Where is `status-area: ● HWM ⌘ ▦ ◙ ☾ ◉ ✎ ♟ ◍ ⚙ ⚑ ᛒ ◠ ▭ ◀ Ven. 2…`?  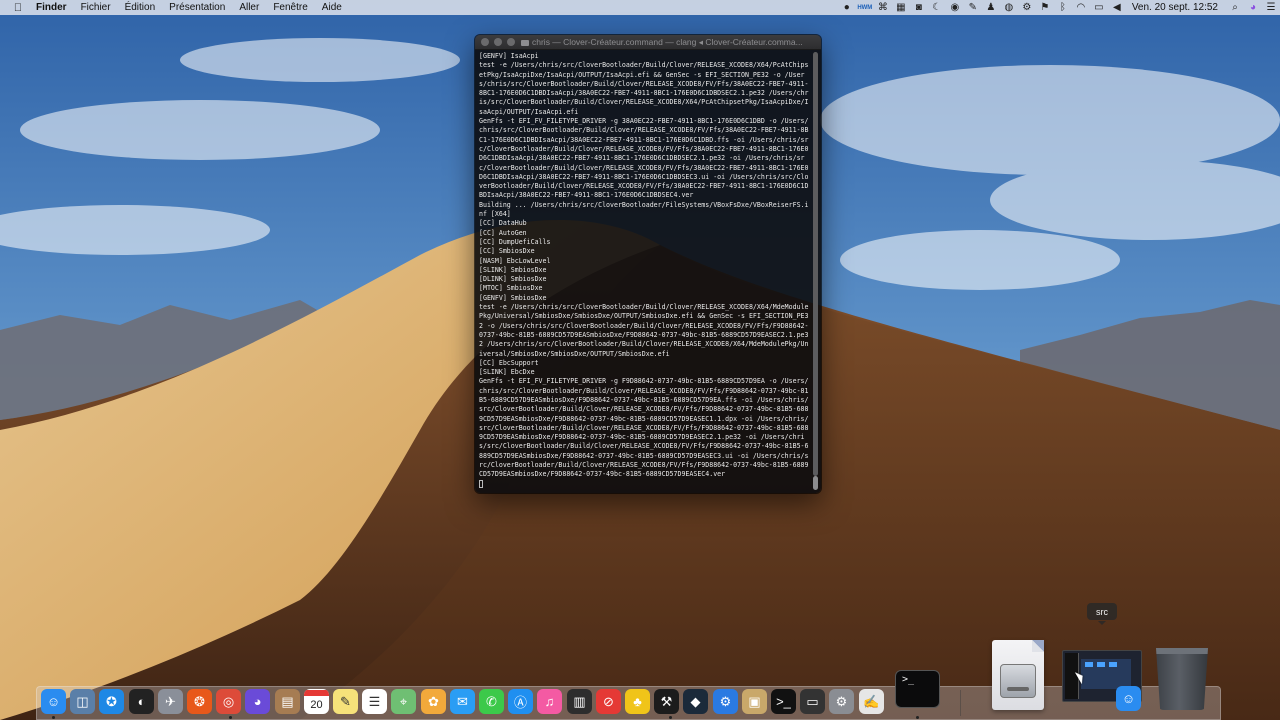
status-area: ● HWM ⌘ ▦ ◙ ☾ ◉ ✎ ♟ ◍ ⚙ ⚑ ᛒ ◠ ▭ ◀ Ven. 2… is located at coordinates (1059, 7).